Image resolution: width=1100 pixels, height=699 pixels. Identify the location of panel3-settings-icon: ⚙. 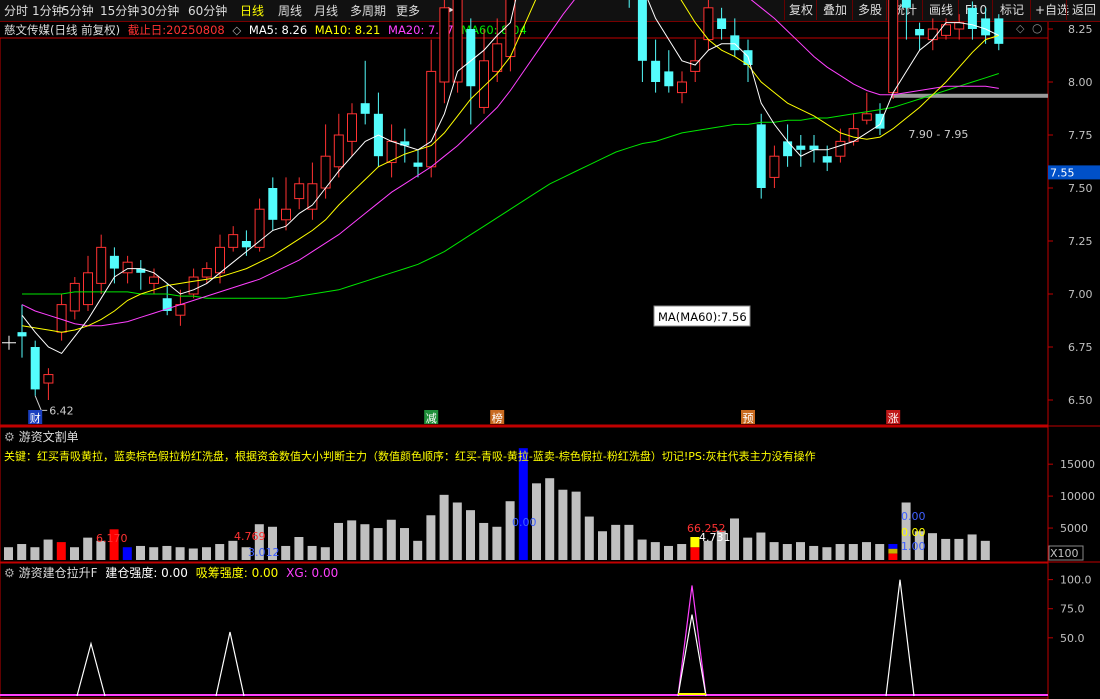
(9, 573).